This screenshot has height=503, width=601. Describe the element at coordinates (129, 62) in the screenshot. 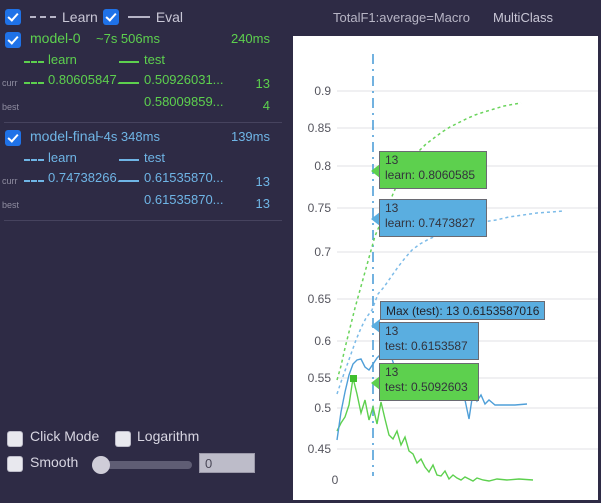

I see `model-0-test-solid-swatch` at that location.